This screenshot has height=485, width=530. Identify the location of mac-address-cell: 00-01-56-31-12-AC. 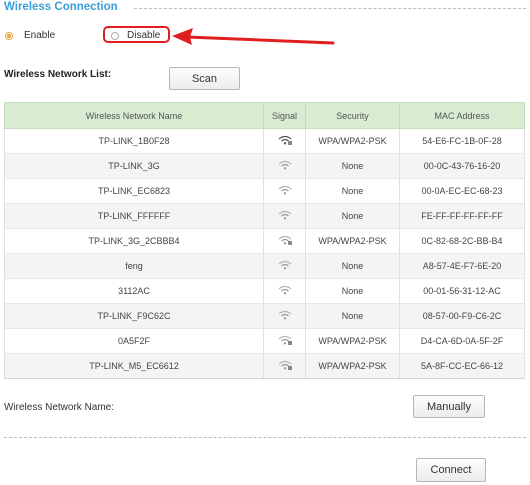
(462, 291).